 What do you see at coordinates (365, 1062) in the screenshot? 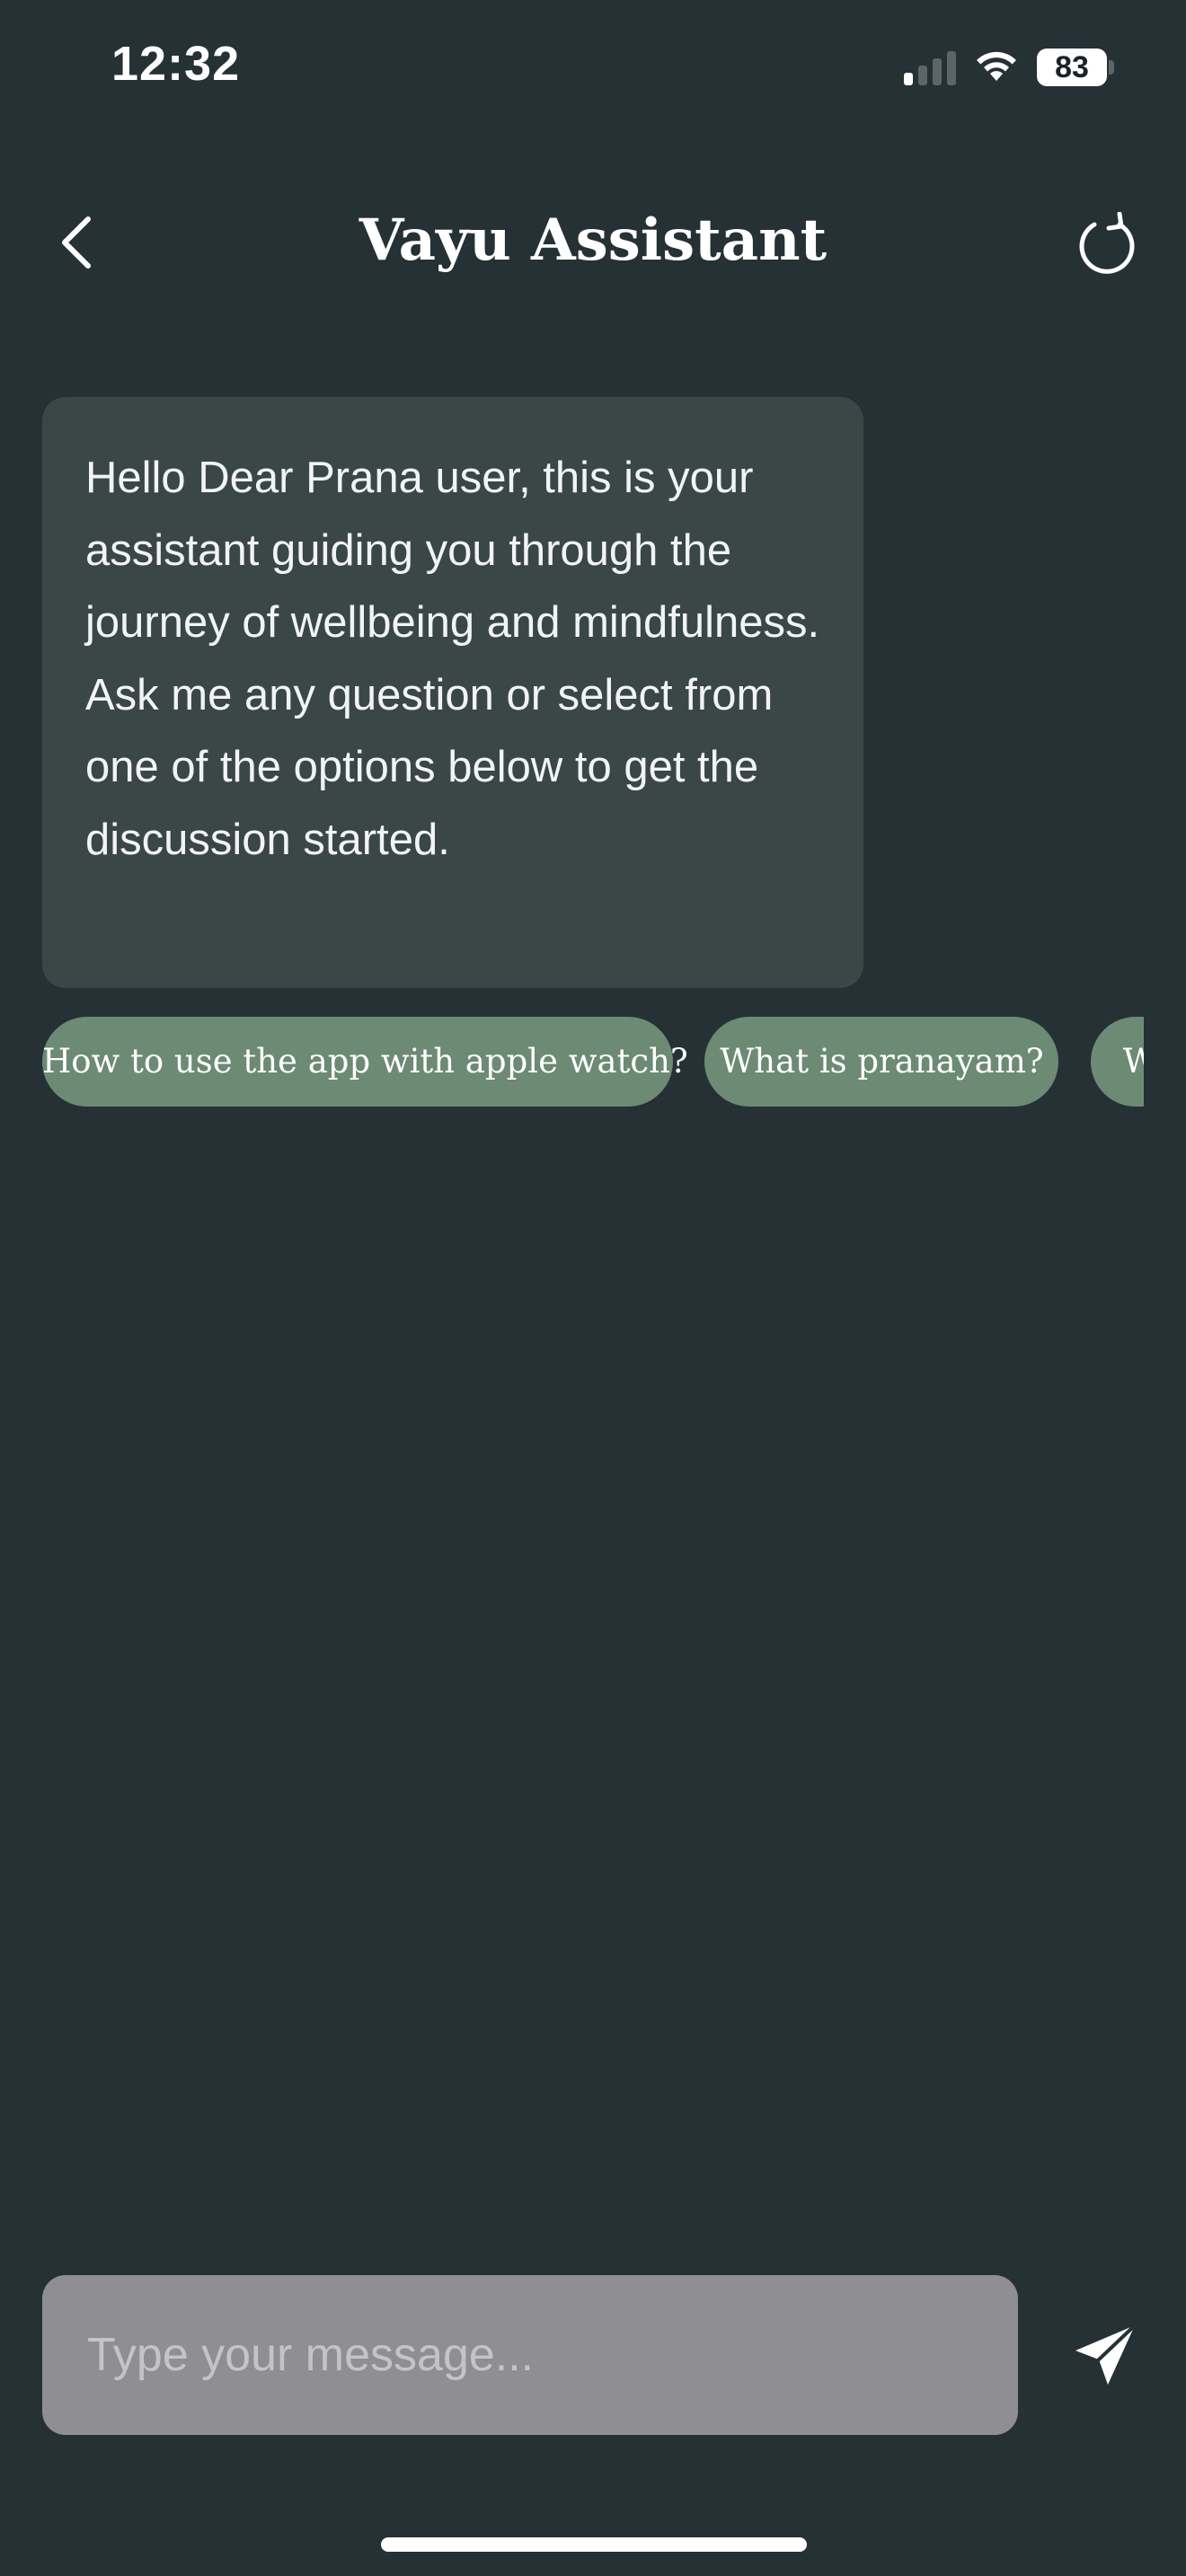
I see `suggestion-chip: How to use the app with apple watch?` at bounding box center [365, 1062].